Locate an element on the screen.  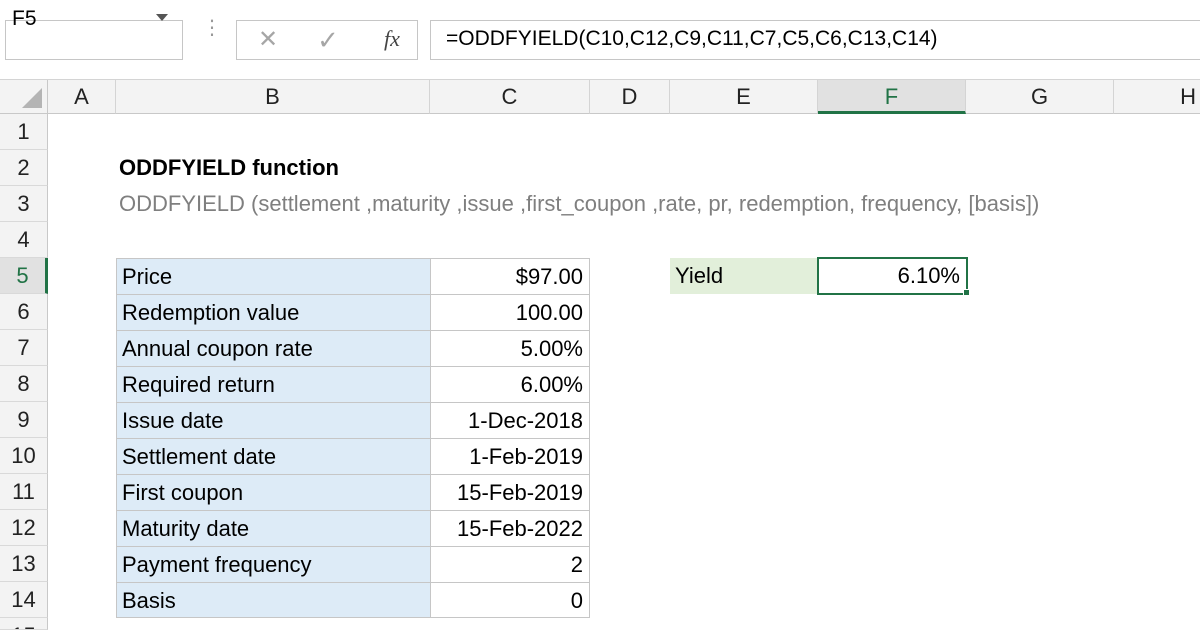
value-required-return: 6.00% is located at coordinates (510, 384).